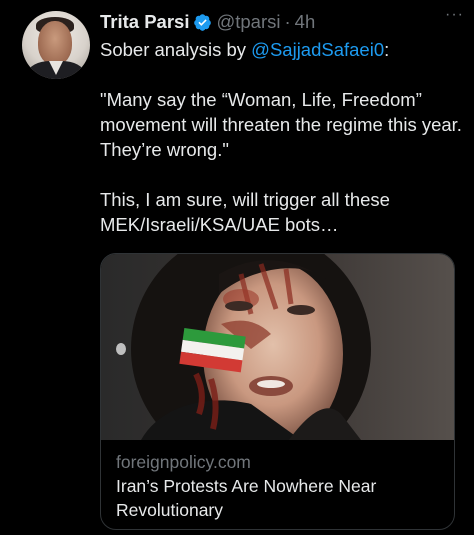  What do you see at coordinates (317, 49) in the screenshot?
I see `mention-link: @SajjadSafaei0` at bounding box center [317, 49].